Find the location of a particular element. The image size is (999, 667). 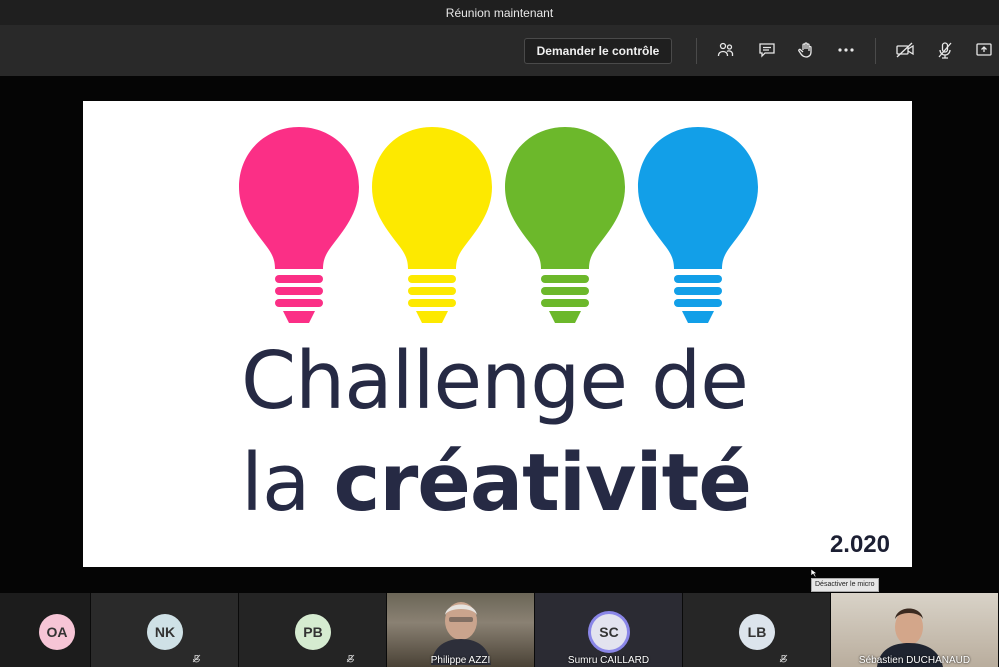

raise-hand-icon is located at coordinates (806, 50).